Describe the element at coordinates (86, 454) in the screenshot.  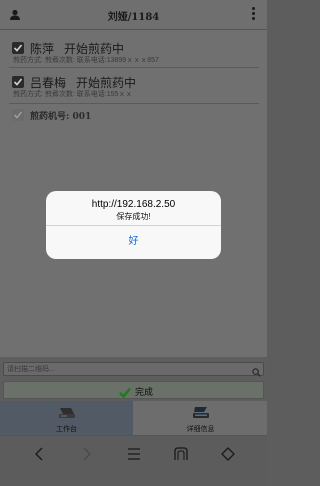
I see `forward-arrow-icon` at that location.